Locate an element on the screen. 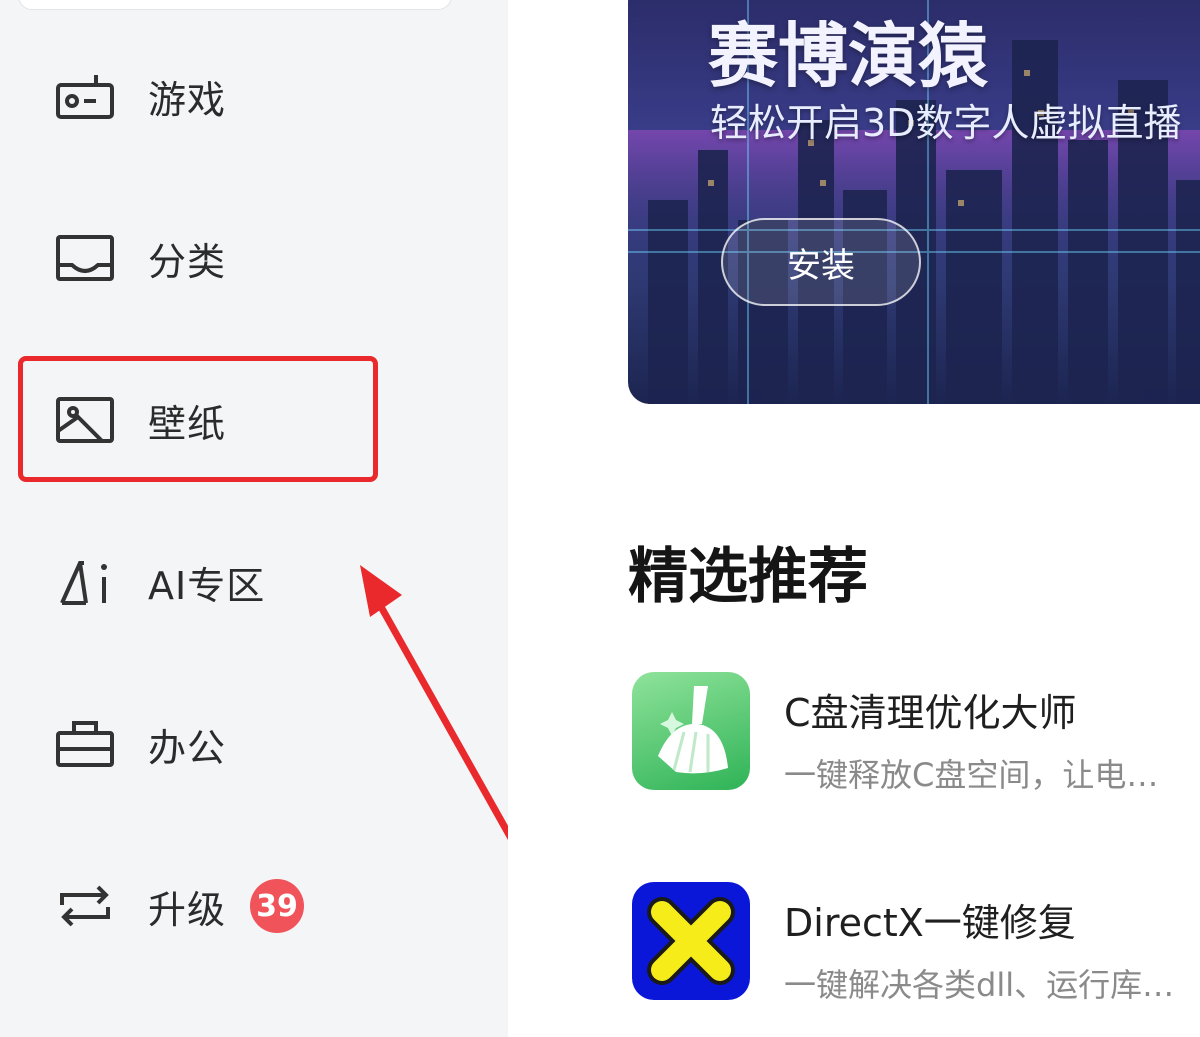 The width and height of the screenshot is (1200, 1037). sidebar-item-label: 分类 is located at coordinates (187, 261).